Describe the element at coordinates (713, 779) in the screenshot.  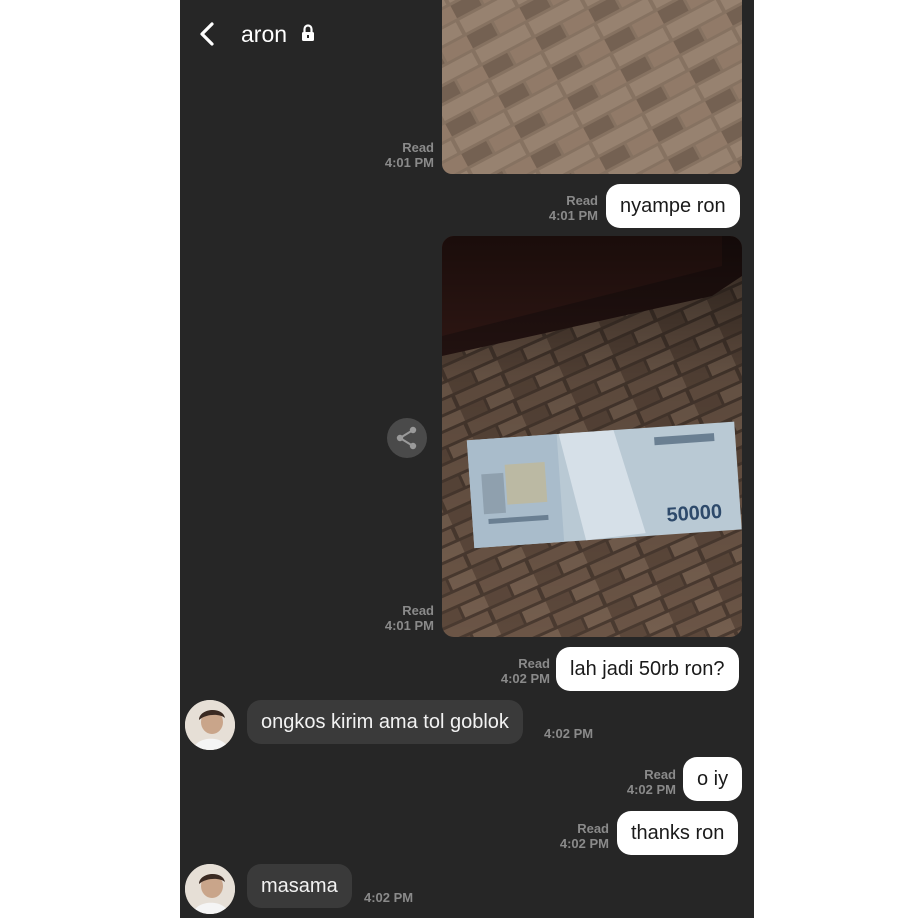
I see `message-bubble-outgoing: o iy` at that location.